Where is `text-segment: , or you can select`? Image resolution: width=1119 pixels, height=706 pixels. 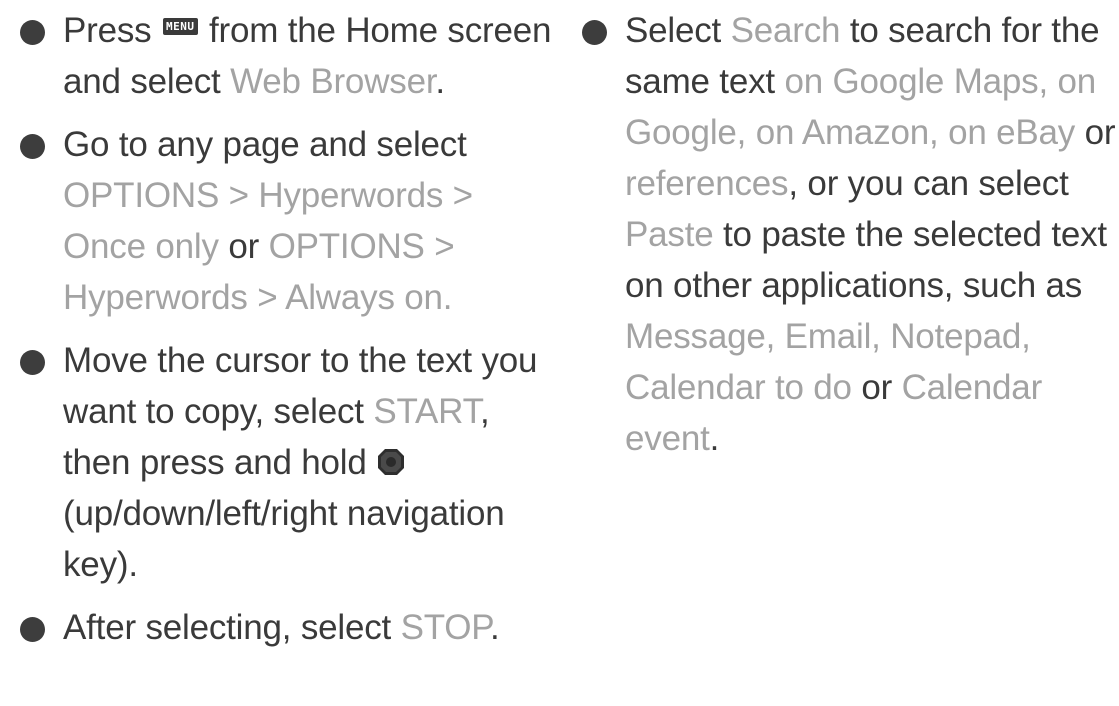
text-segment: , or you can select is located at coordinates (928, 183).